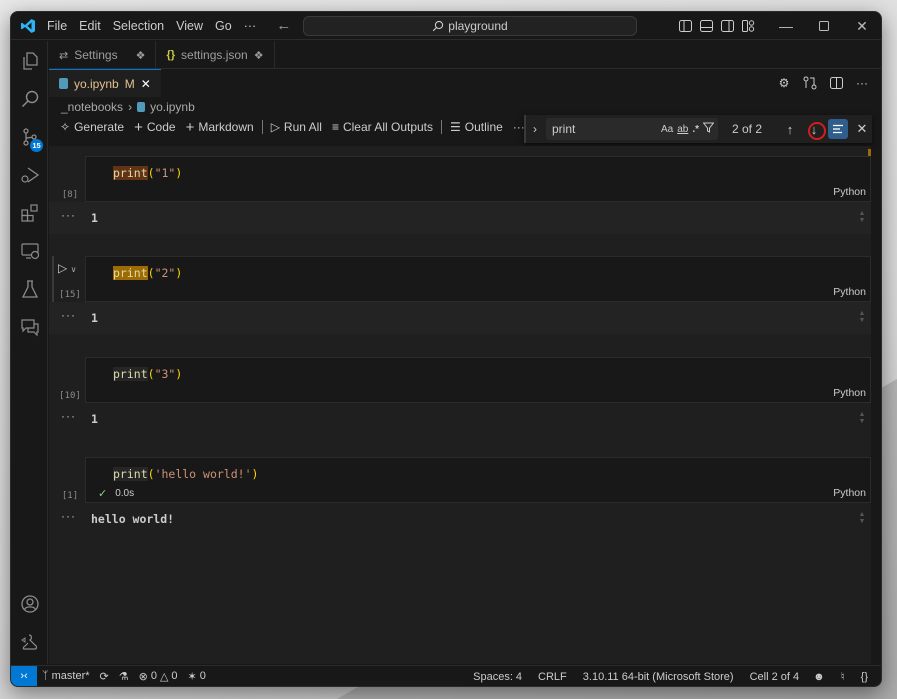 Image resolution: width=897 pixels, height=699 pixels. What do you see at coordinates (667, 129) in the screenshot?
I see `match-case-toggle: Aa` at bounding box center [667, 129].